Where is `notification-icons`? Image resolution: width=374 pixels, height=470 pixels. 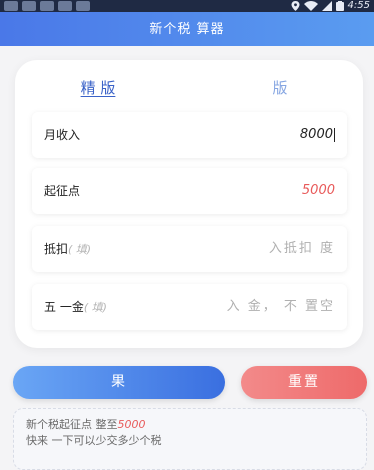 notification-icons is located at coordinates (47, 6).